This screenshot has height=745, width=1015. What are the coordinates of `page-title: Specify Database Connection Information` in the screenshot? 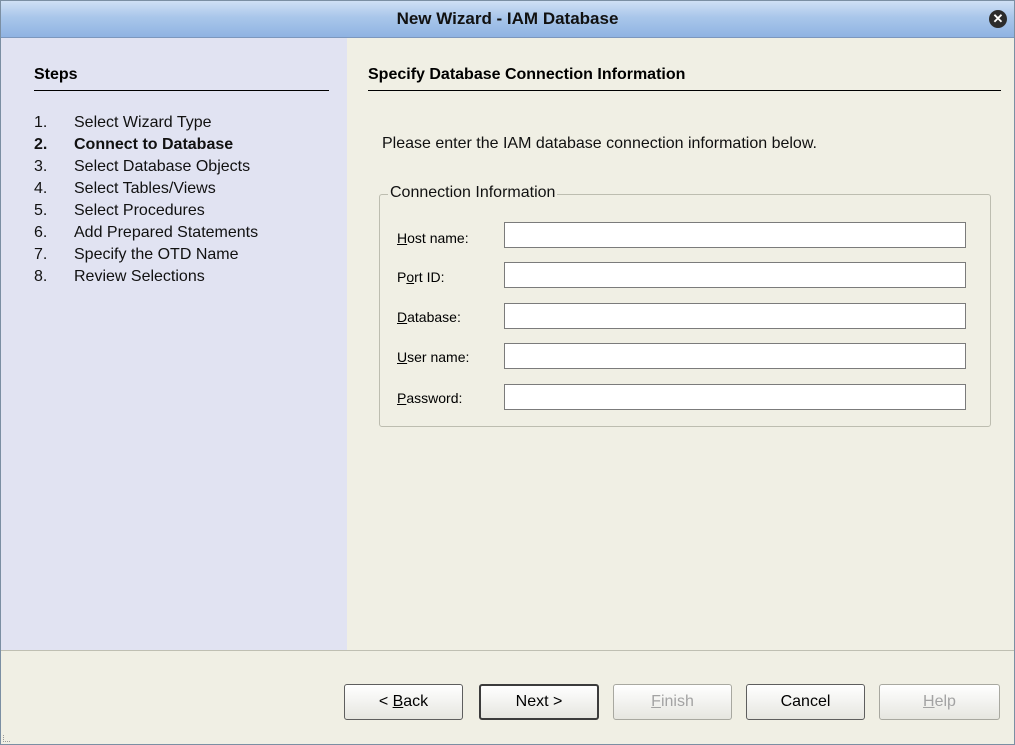 It's located at (527, 74).